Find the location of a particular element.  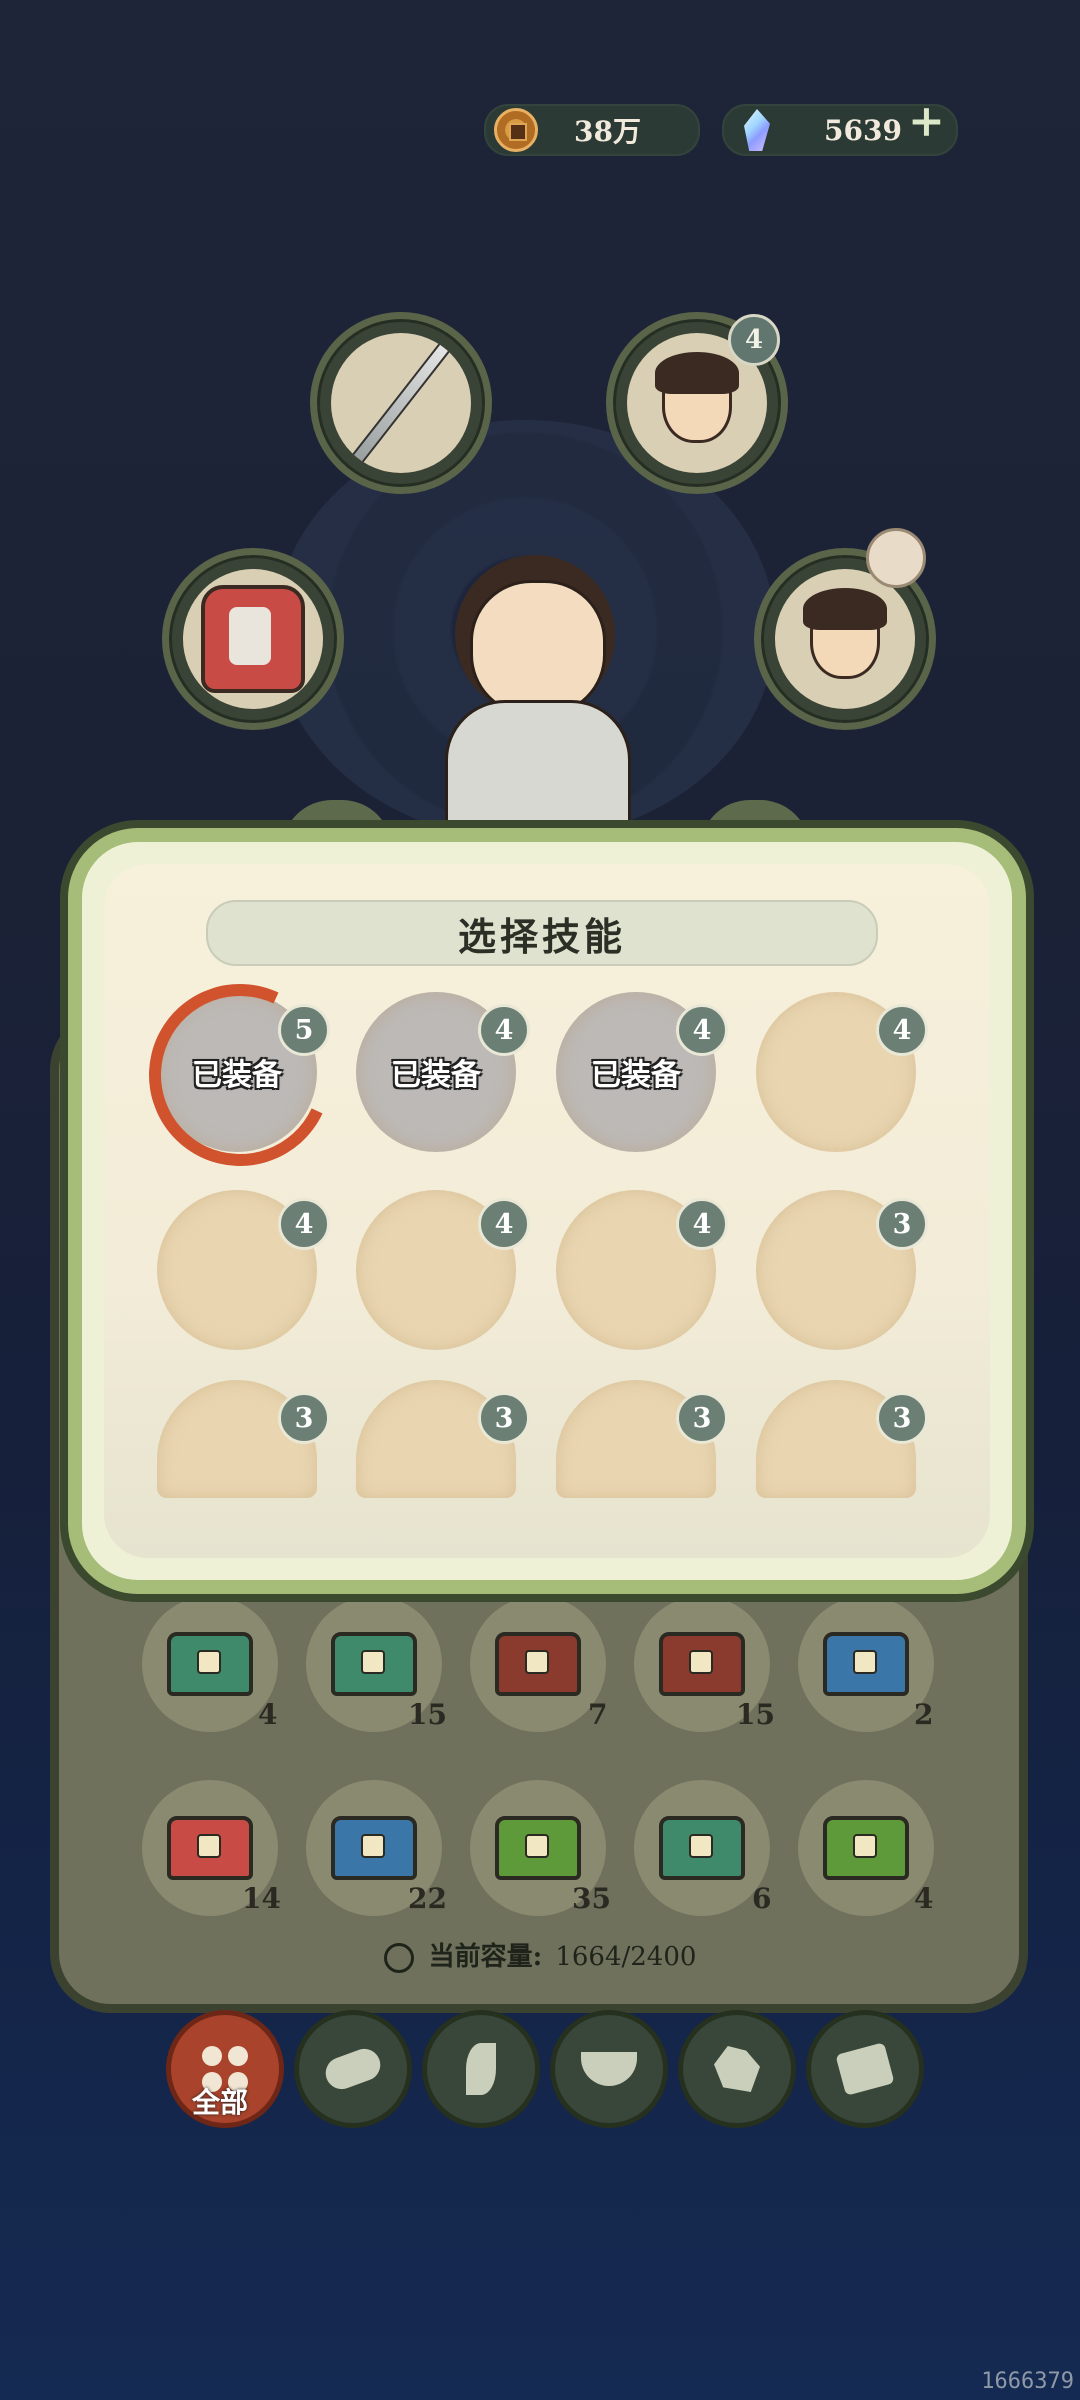

yellow-portrait-icon is located at coordinates (697, 397).